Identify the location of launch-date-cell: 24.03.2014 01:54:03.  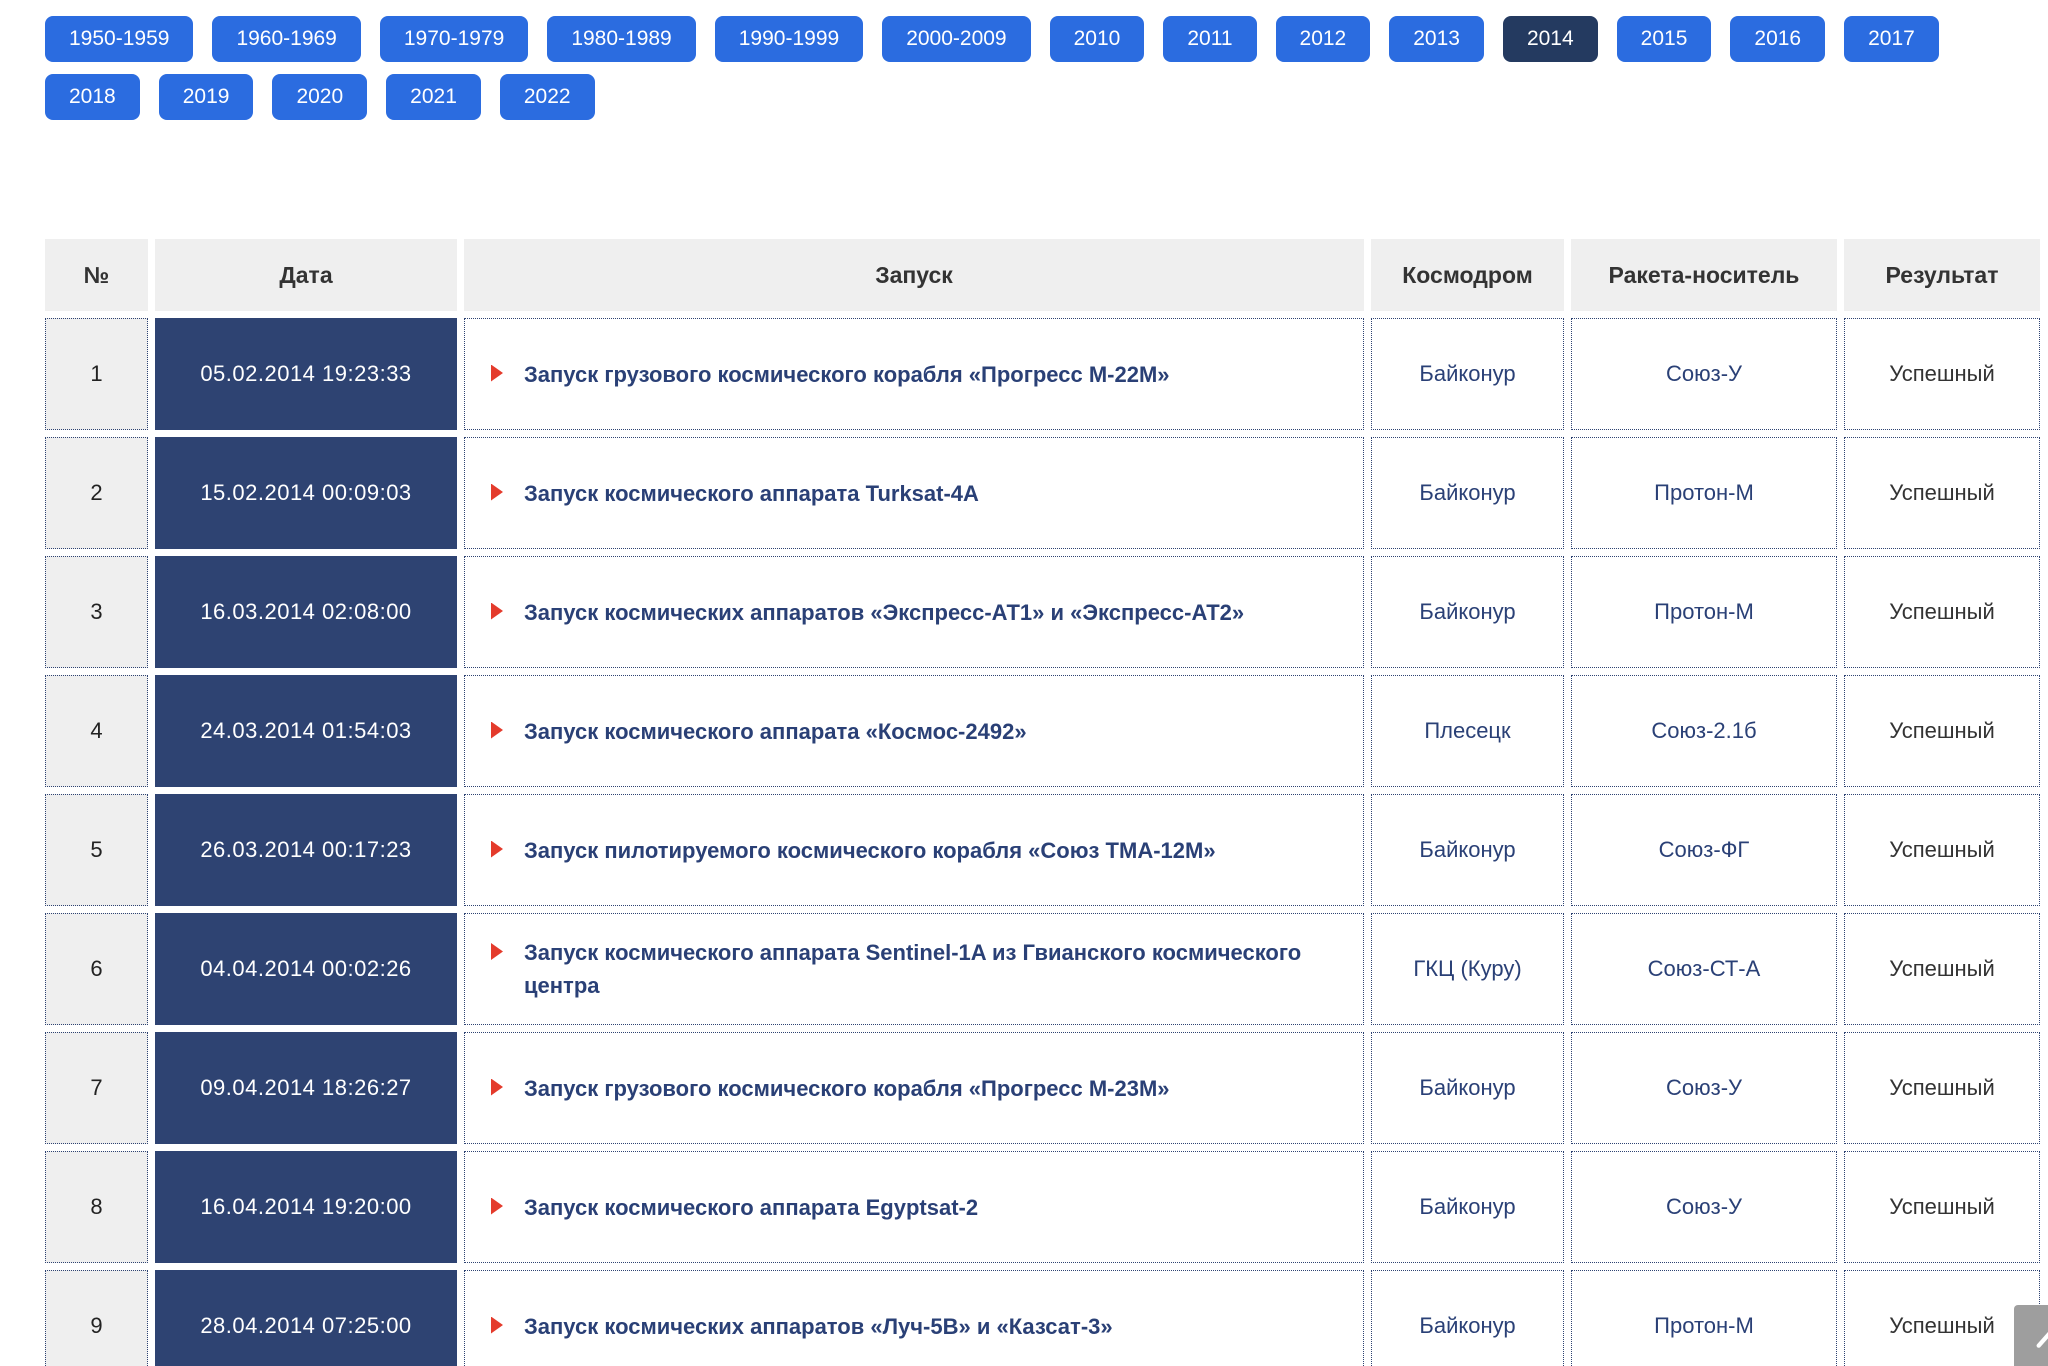
(306, 731).